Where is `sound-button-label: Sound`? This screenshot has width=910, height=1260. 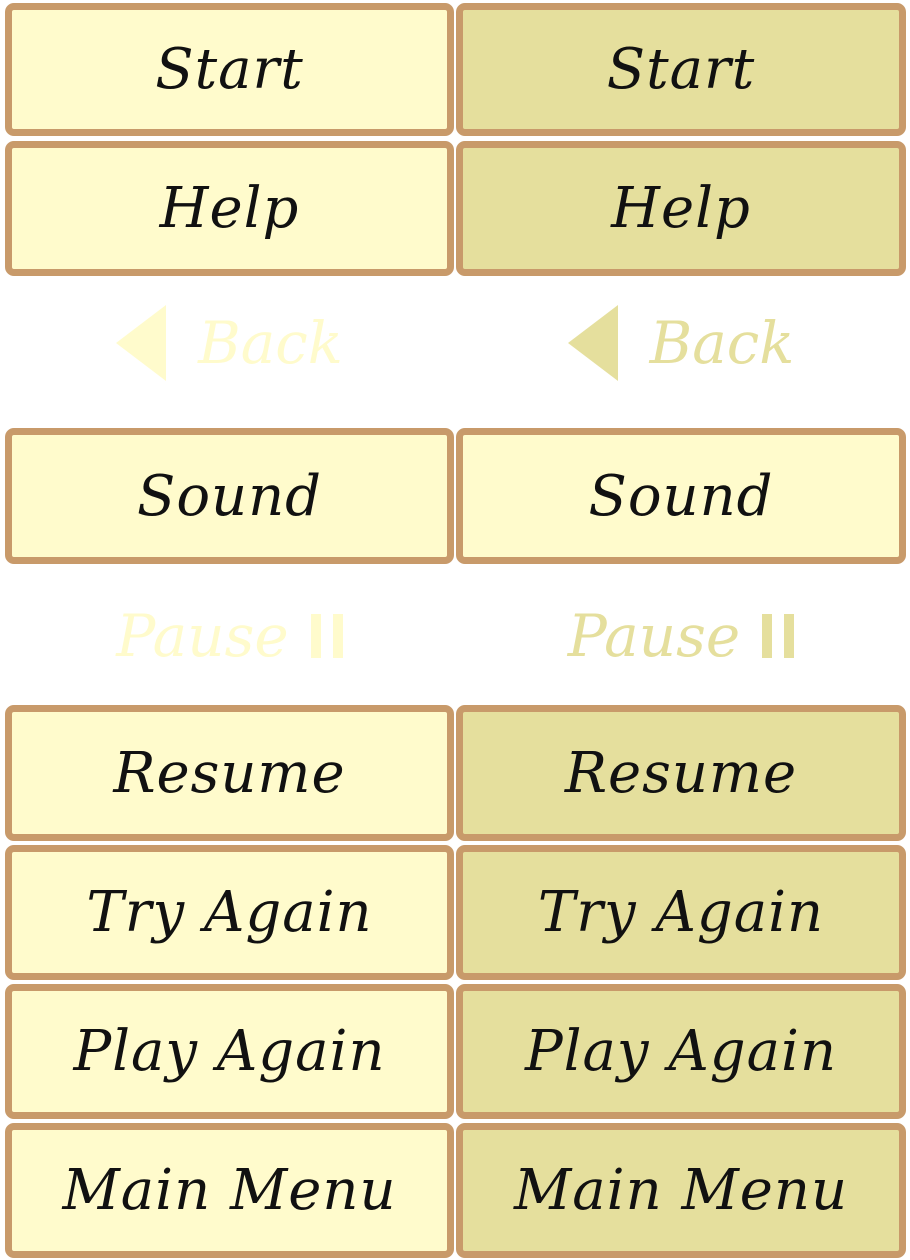
sound-button-label: Sound is located at coordinates (229, 496).